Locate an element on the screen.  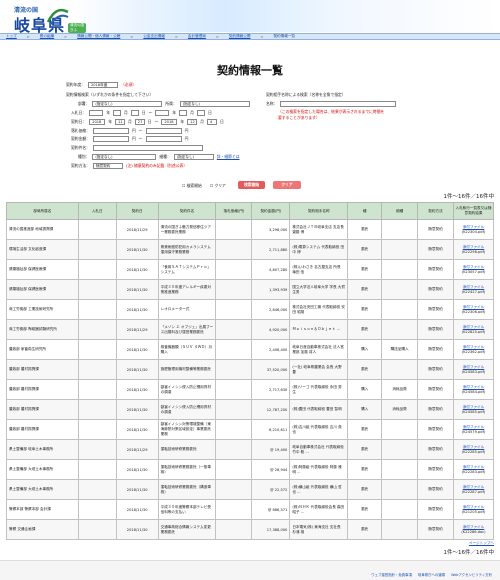
table-cell: 警察本部 警察本部 会計課 is located at coordinates (42, 509).